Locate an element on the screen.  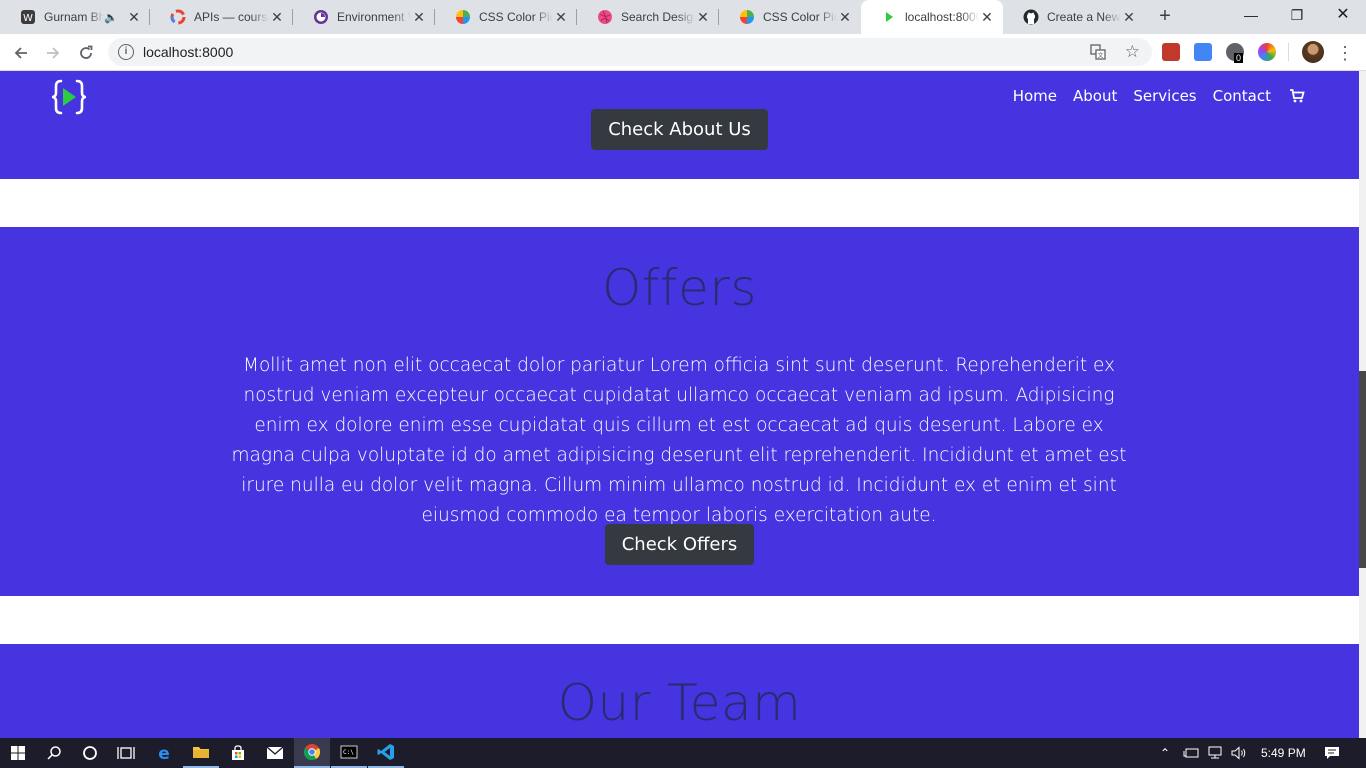
svg-text: W is located at coordinates (28, 18).